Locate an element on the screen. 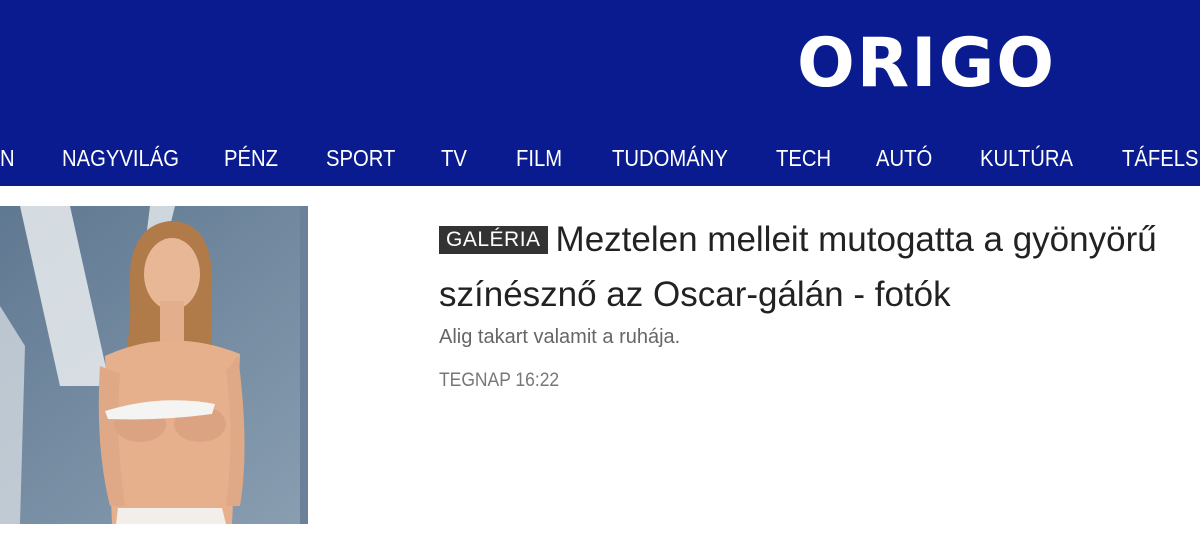 Image resolution: width=1200 pixels, height=555 pixels. nav-item-tv: TV is located at coordinates (454, 158).